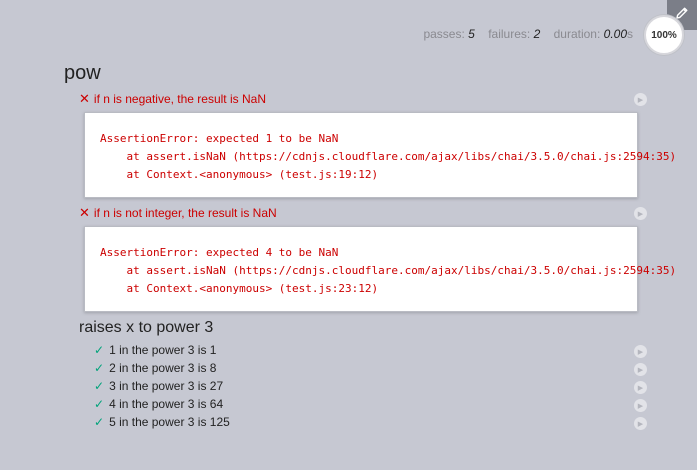  Describe the element at coordinates (630, 34) in the screenshot. I see `duration-unit: s` at that location.